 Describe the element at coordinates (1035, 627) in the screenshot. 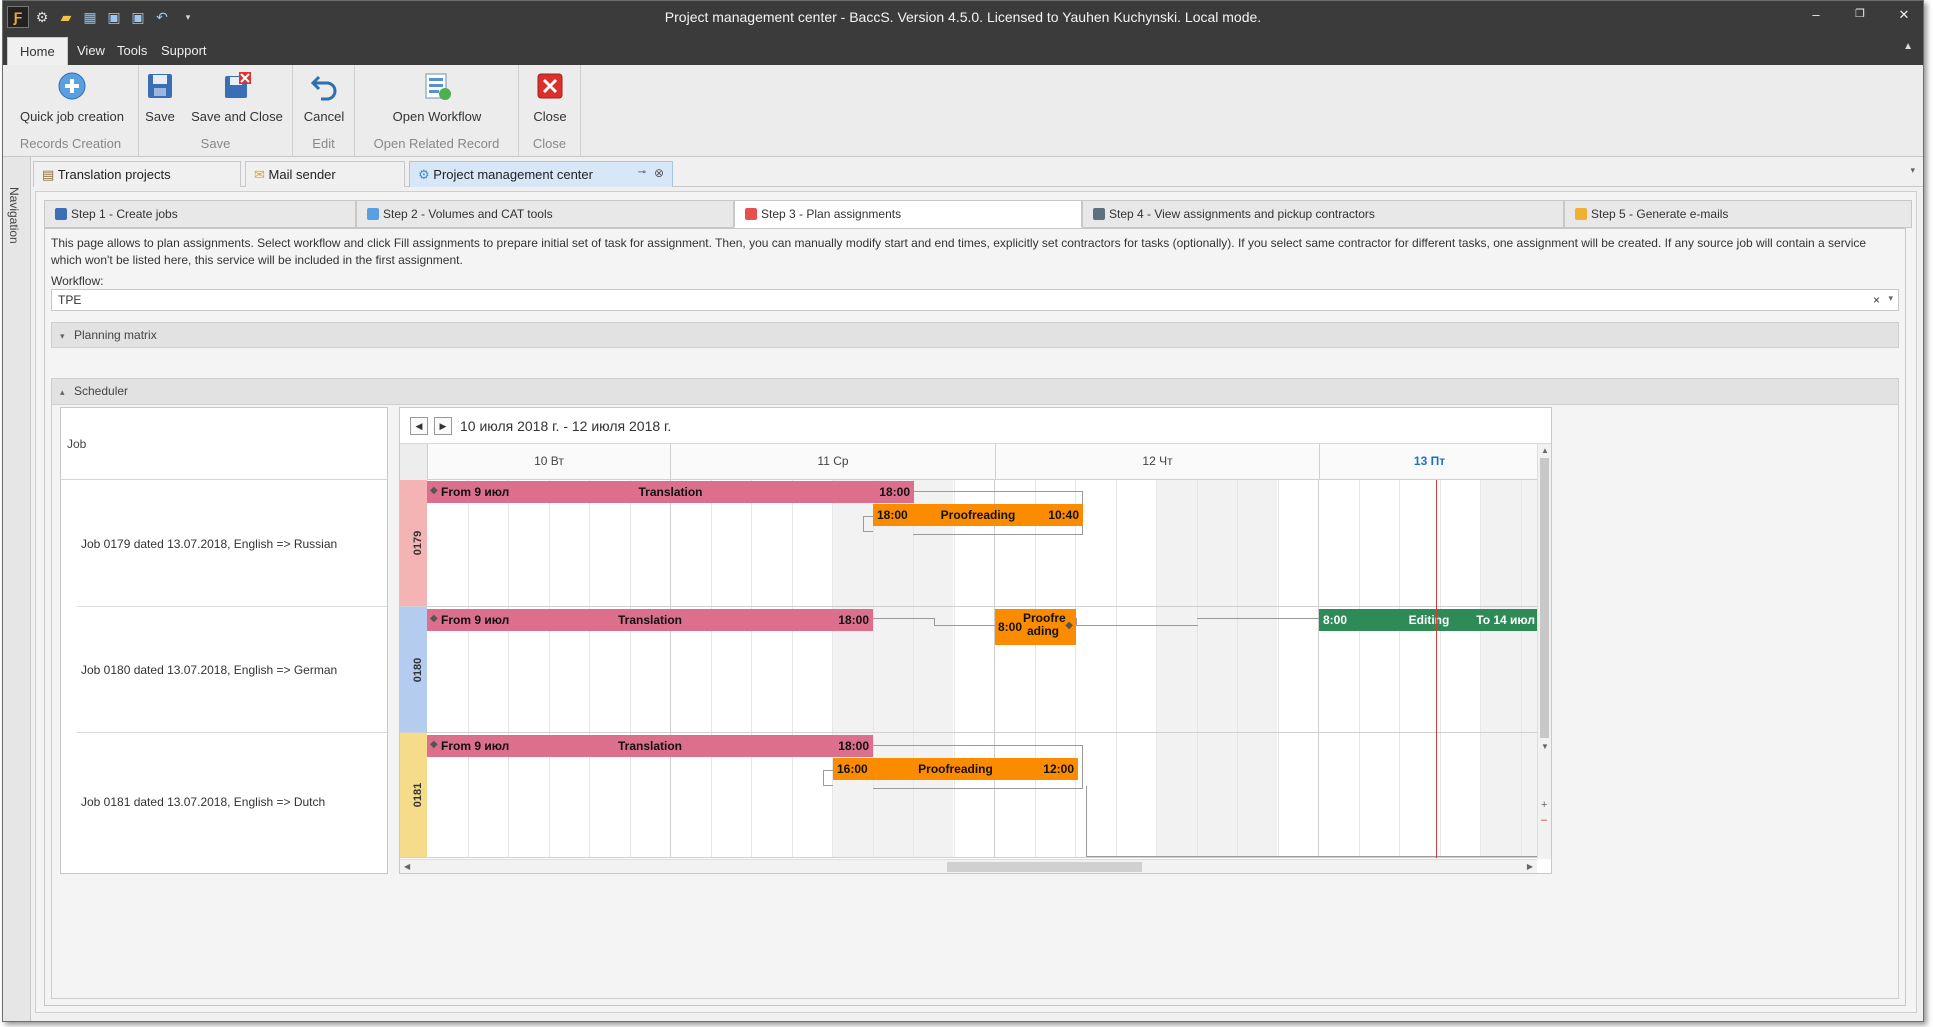

I see `proofreading-bar: 8:00 Proofre ading ◆` at that location.